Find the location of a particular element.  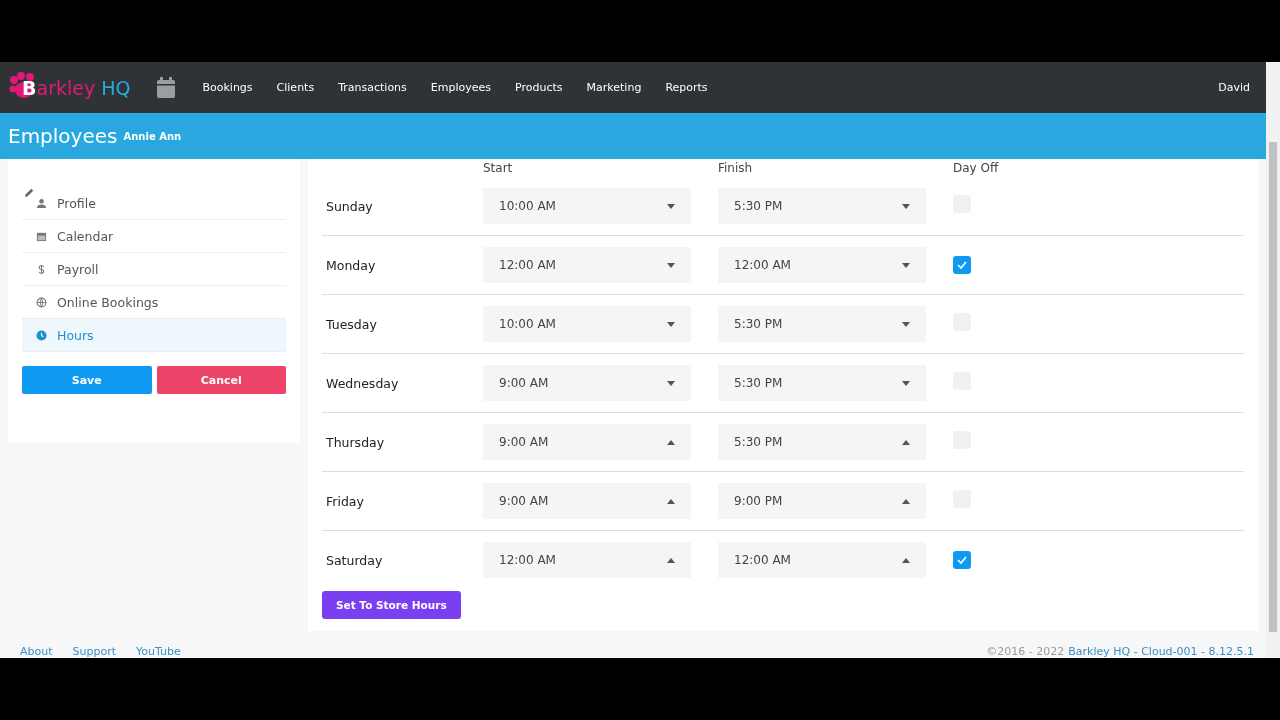

column-header: Day Off is located at coordinates (976, 168).